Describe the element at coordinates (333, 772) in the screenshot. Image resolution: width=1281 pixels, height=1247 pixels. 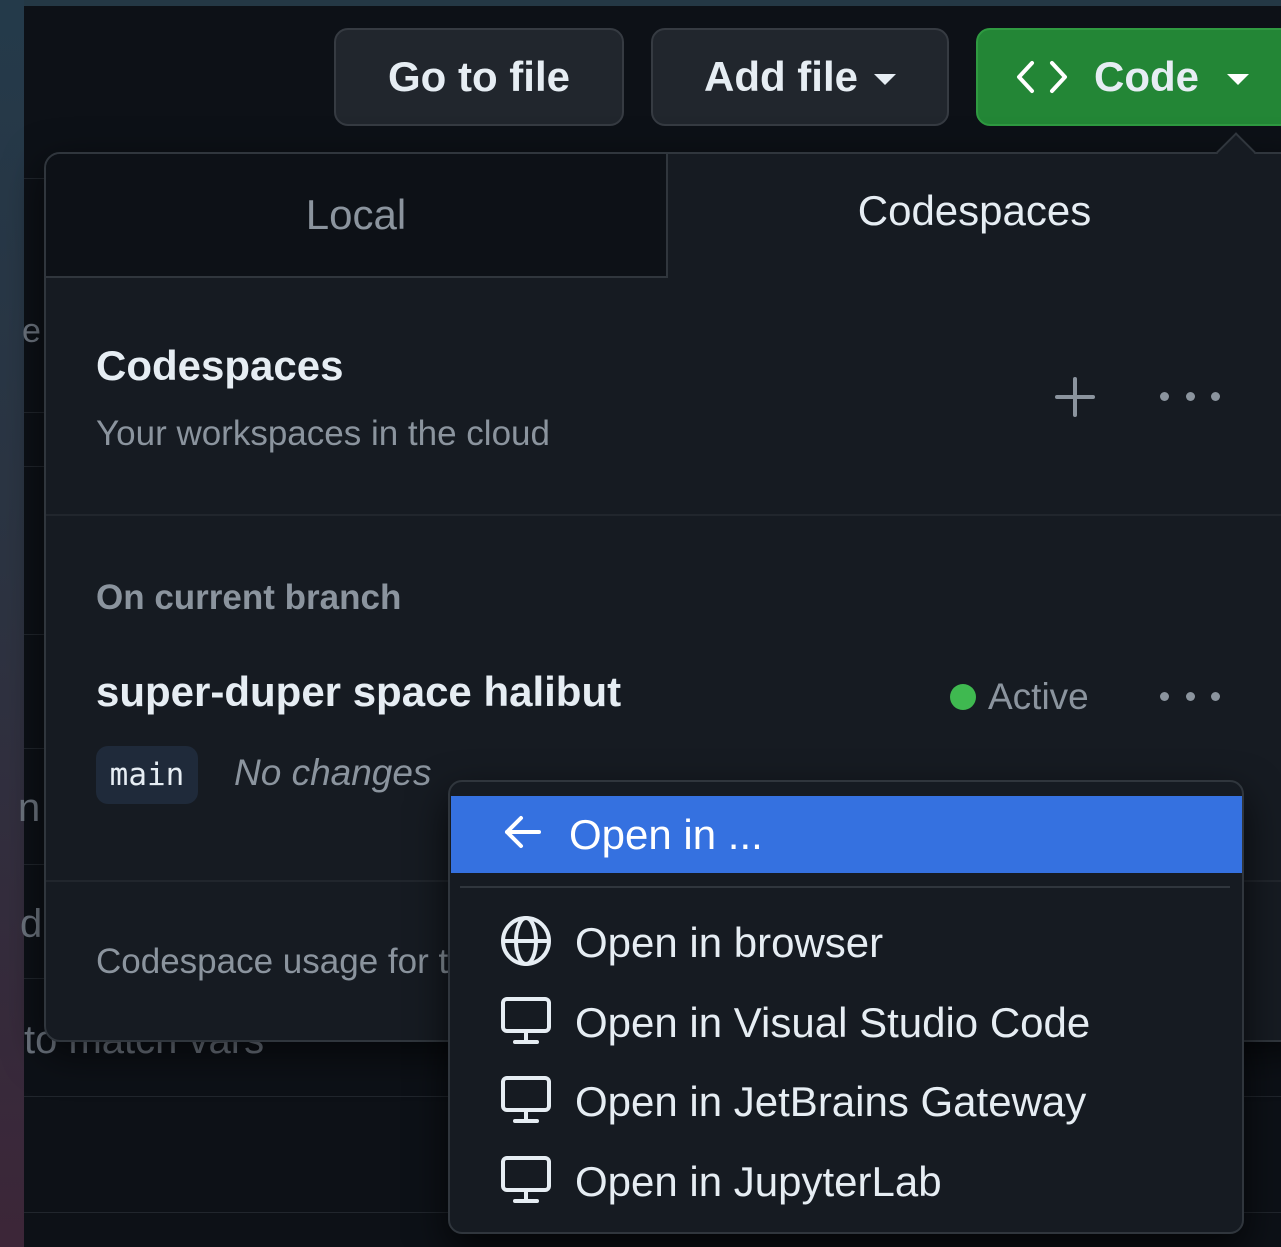
I see `changes-status: No changes` at that location.